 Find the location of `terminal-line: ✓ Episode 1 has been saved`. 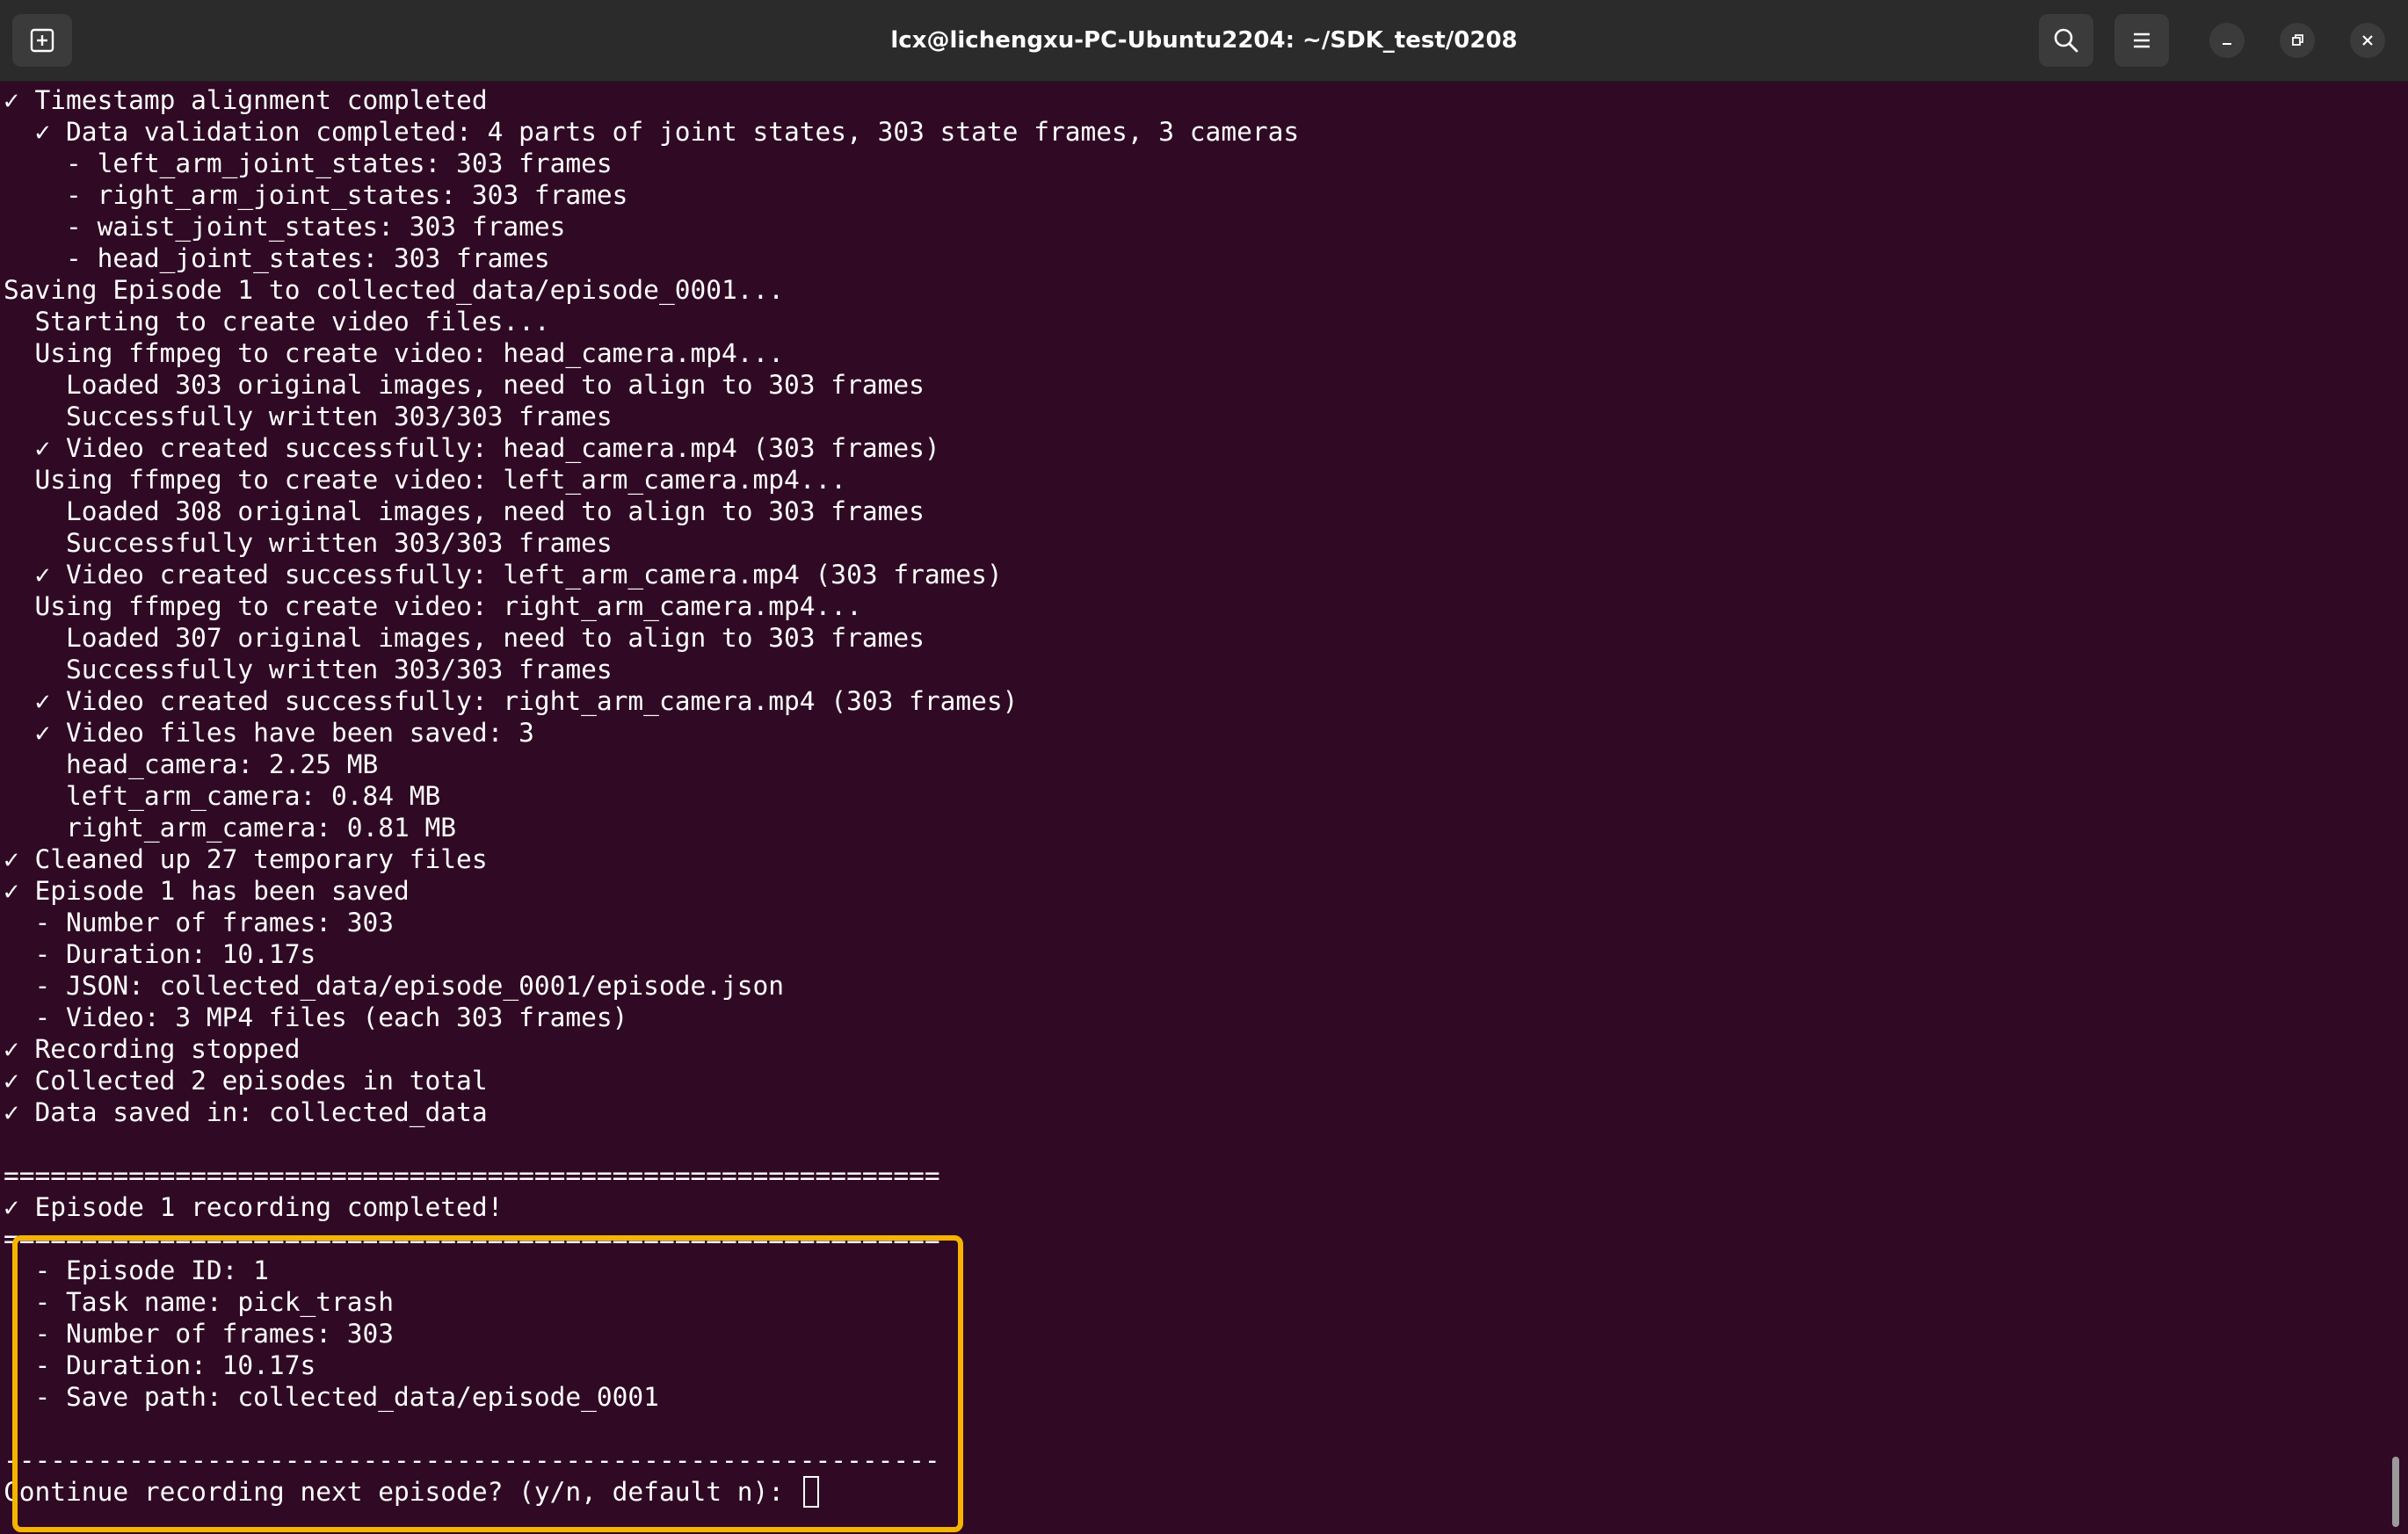

terminal-line: ✓ Episode 1 has been saved is located at coordinates (207, 891).